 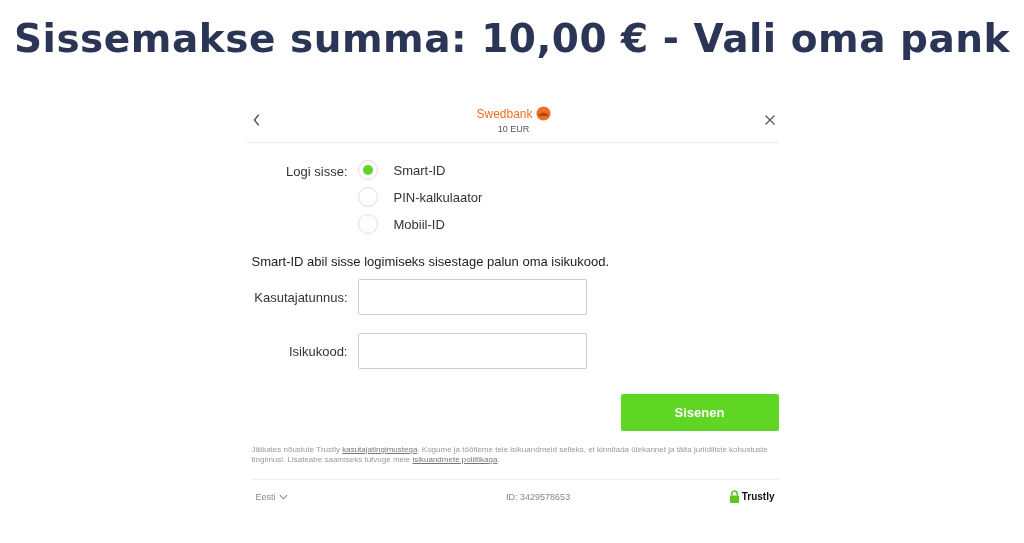 I want to click on language-selector: Eesti, so click(x=265, y=496).